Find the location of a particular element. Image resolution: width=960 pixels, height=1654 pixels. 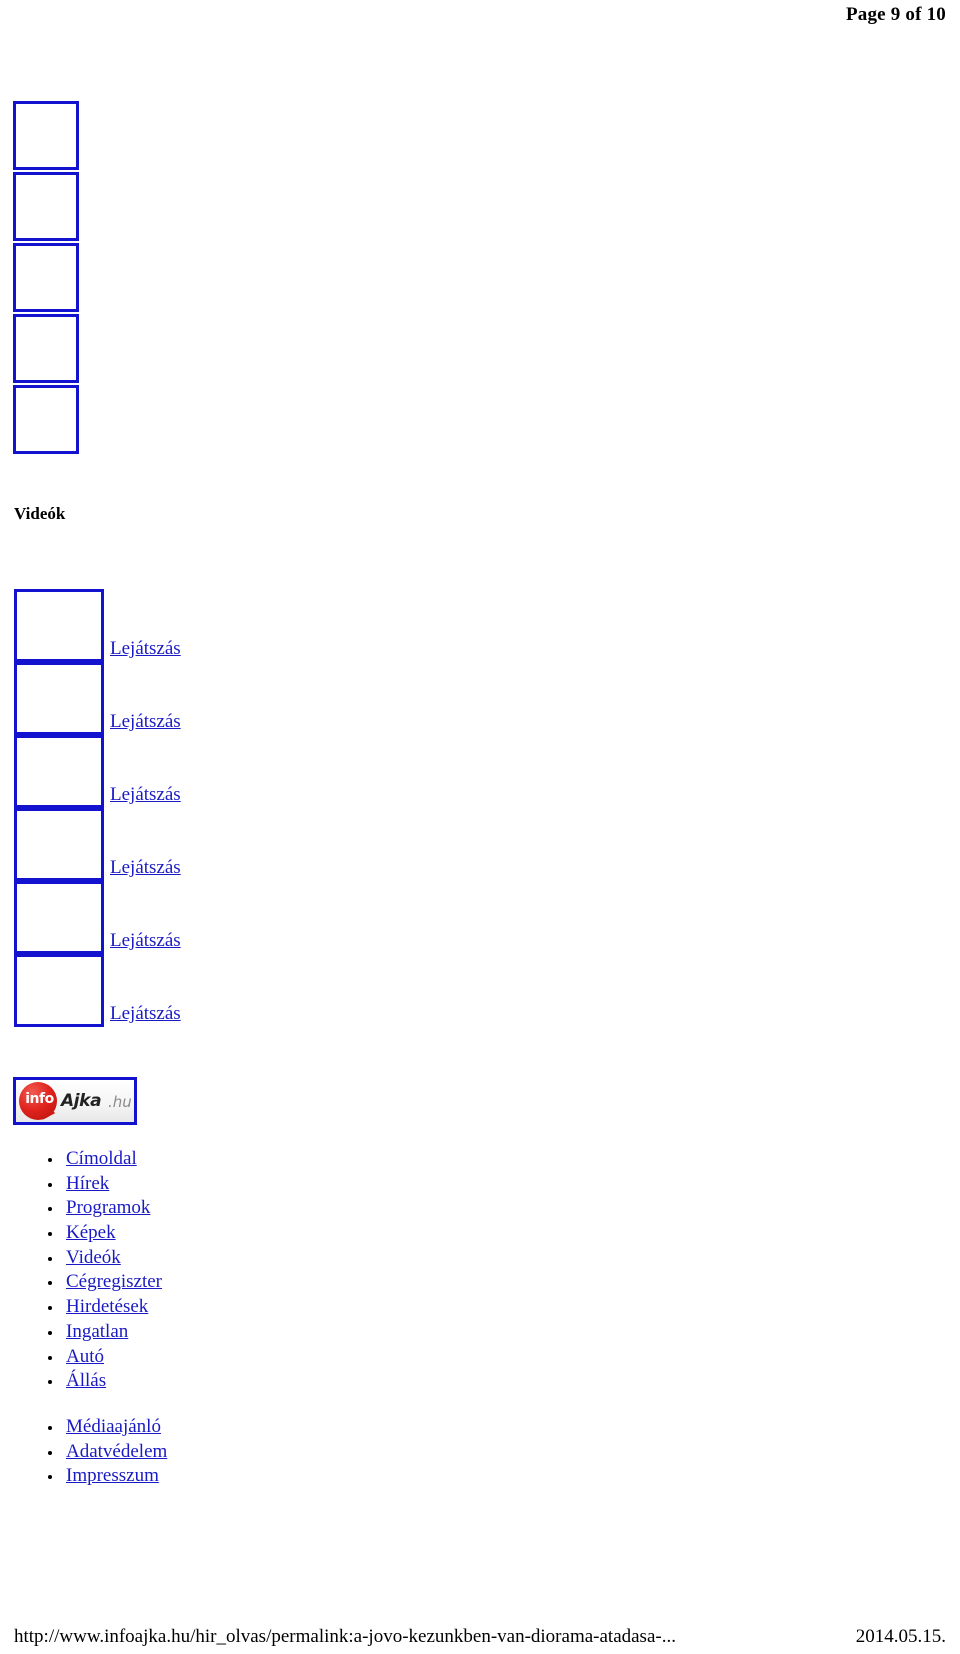

nav-cimoldal: Címoldal is located at coordinates (101, 1158).